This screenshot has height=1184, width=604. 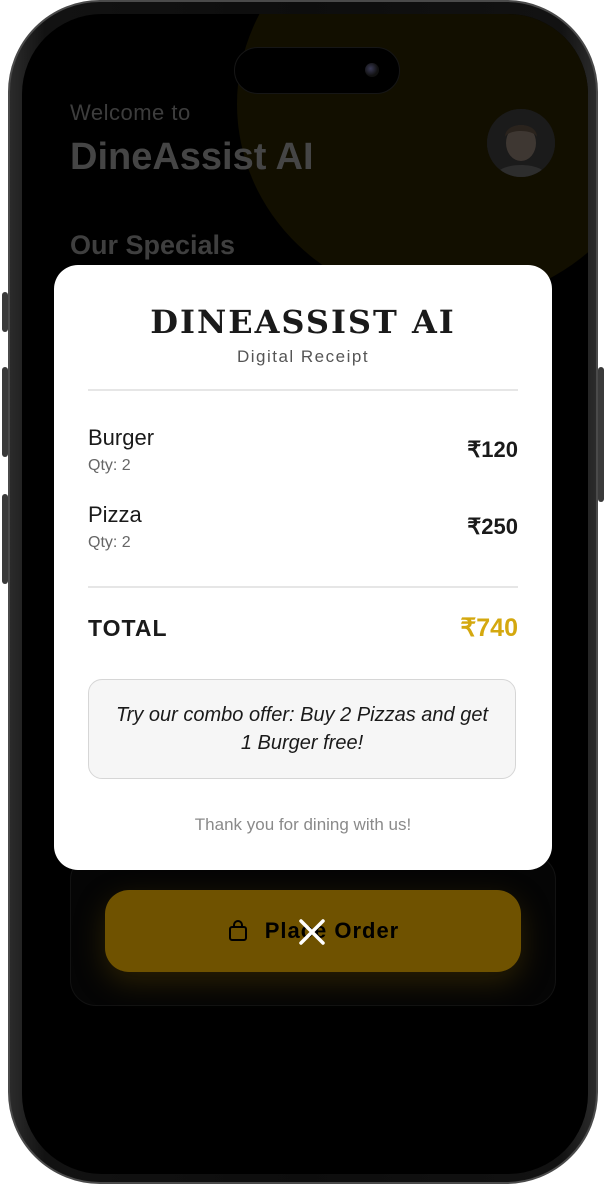 I want to click on item-price: ₹250, so click(x=492, y=526).